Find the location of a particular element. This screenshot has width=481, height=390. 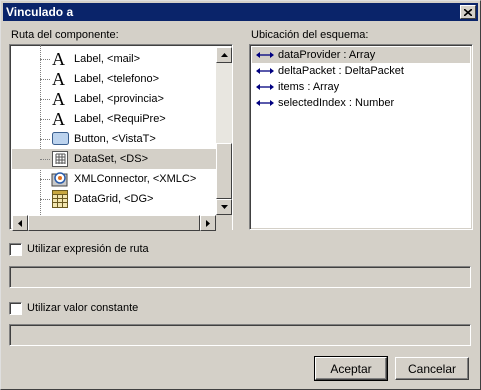

close-icon is located at coordinates (468, 12).